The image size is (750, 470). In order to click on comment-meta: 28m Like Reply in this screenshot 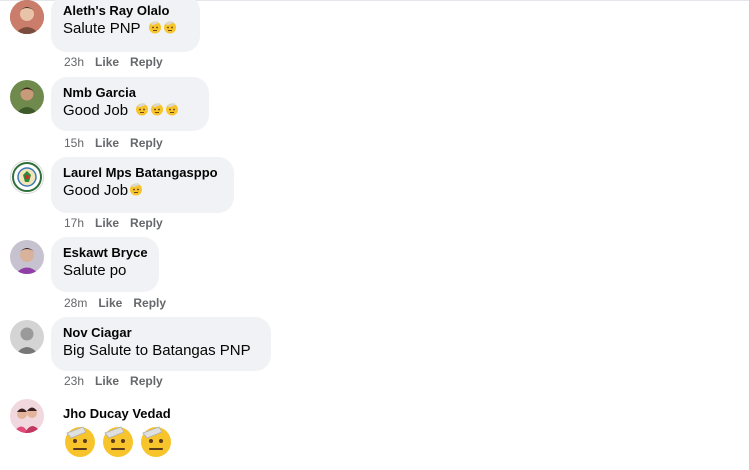, I will do `click(120, 303)`.